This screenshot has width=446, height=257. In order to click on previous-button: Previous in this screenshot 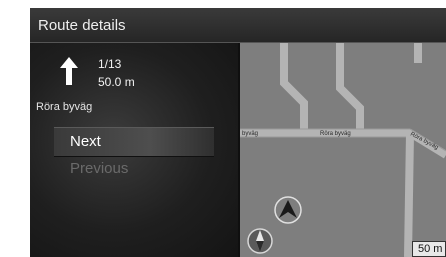, I will do `click(134, 170)`.